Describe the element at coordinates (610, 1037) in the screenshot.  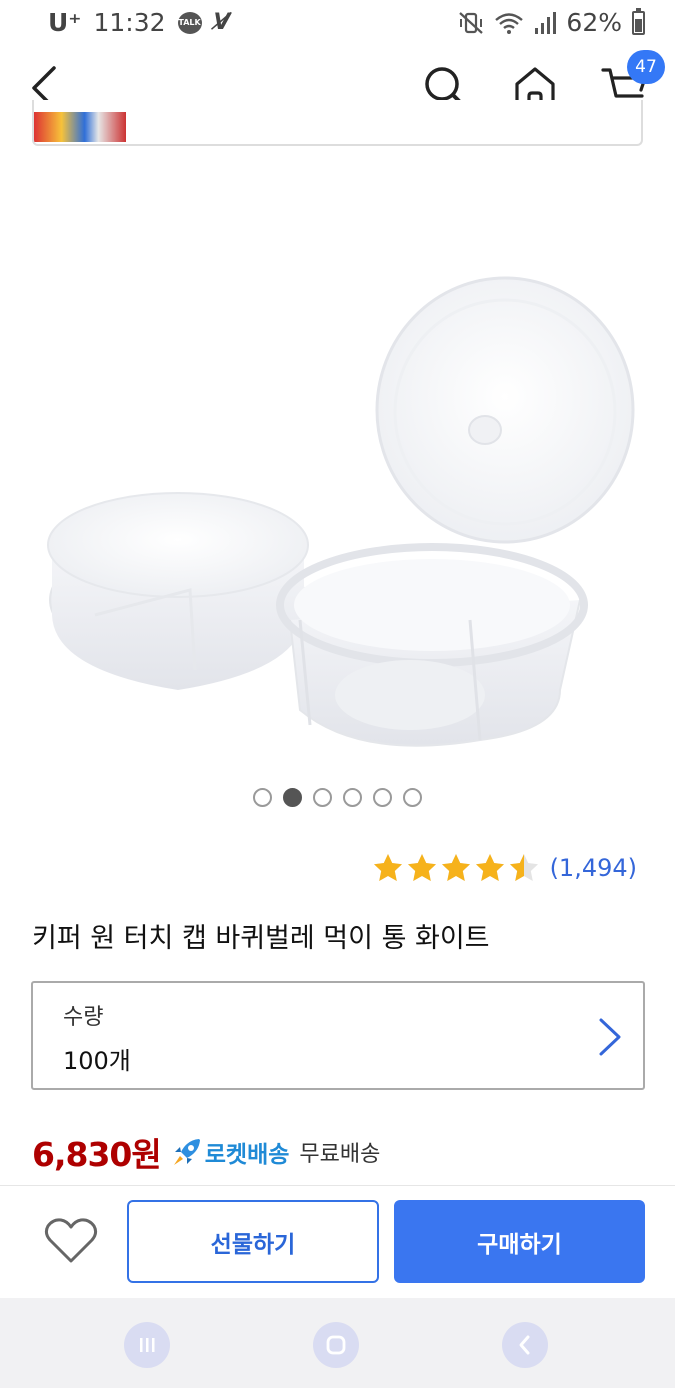
I see `chevron-right-icon` at that location.